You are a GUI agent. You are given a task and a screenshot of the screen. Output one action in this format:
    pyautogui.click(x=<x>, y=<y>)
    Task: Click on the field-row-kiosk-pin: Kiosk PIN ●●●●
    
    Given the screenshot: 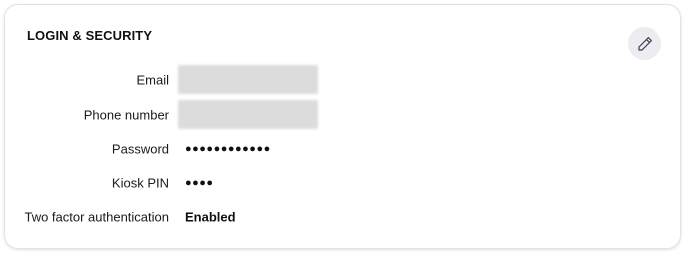 What is the action you would take?
    pyautogui.click(x=342, y=183)
    